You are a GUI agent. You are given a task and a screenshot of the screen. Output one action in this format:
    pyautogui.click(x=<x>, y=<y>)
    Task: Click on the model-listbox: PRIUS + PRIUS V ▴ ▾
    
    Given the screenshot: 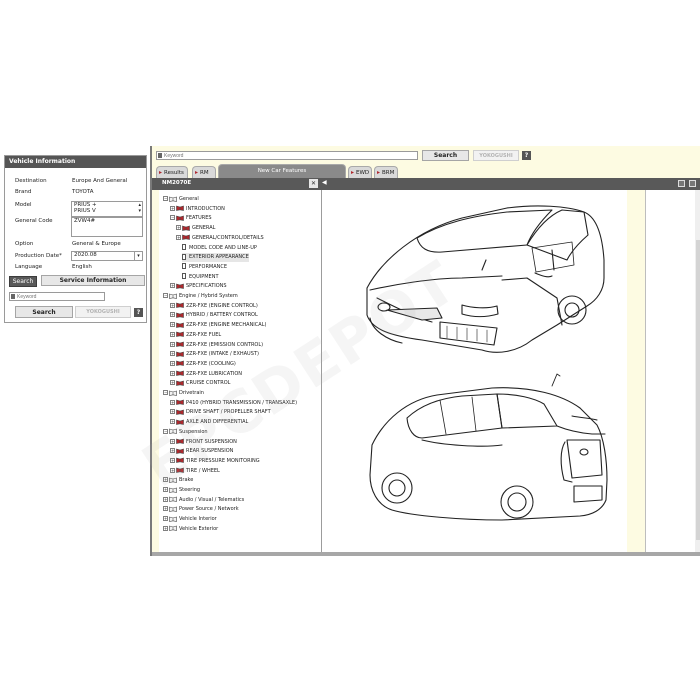 What is the action you would take?
    pyautogui.click(x=107, y=209)
    